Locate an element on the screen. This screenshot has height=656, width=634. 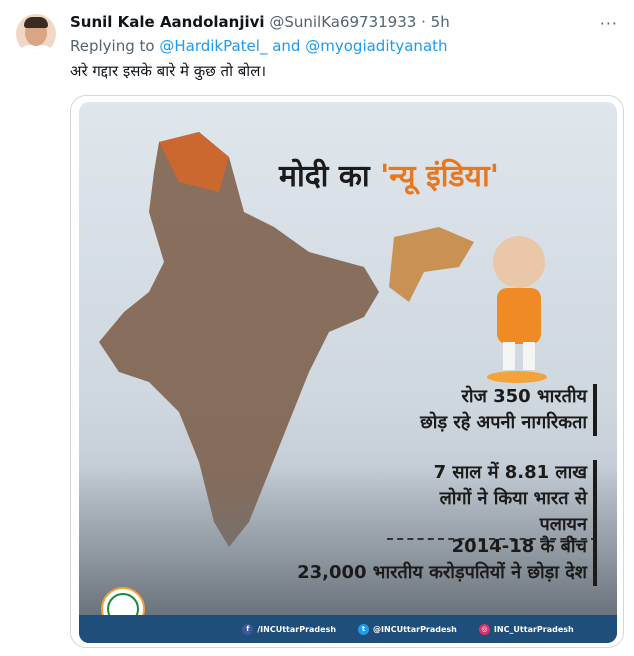
instagram-icon: ◎ is located at coordinates (484, 629).